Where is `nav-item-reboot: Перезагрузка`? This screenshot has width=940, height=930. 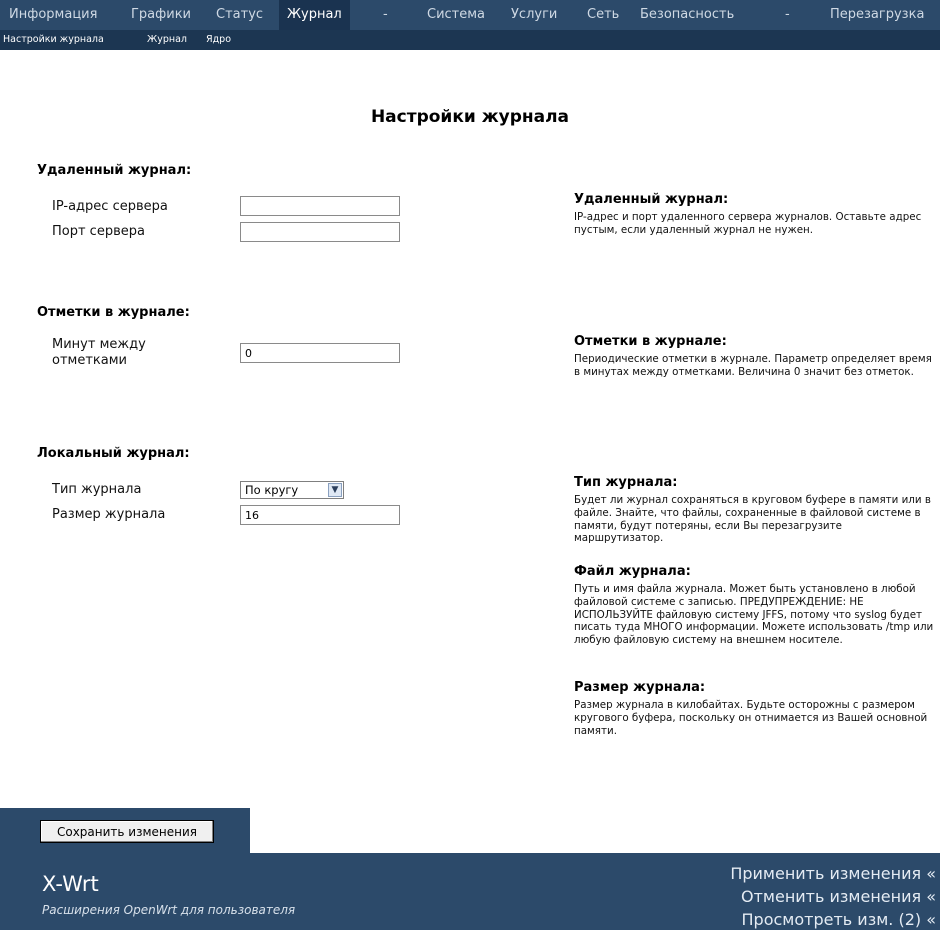
nav-item-reboot: Перезагрузка is located at coordinates (877, 15).